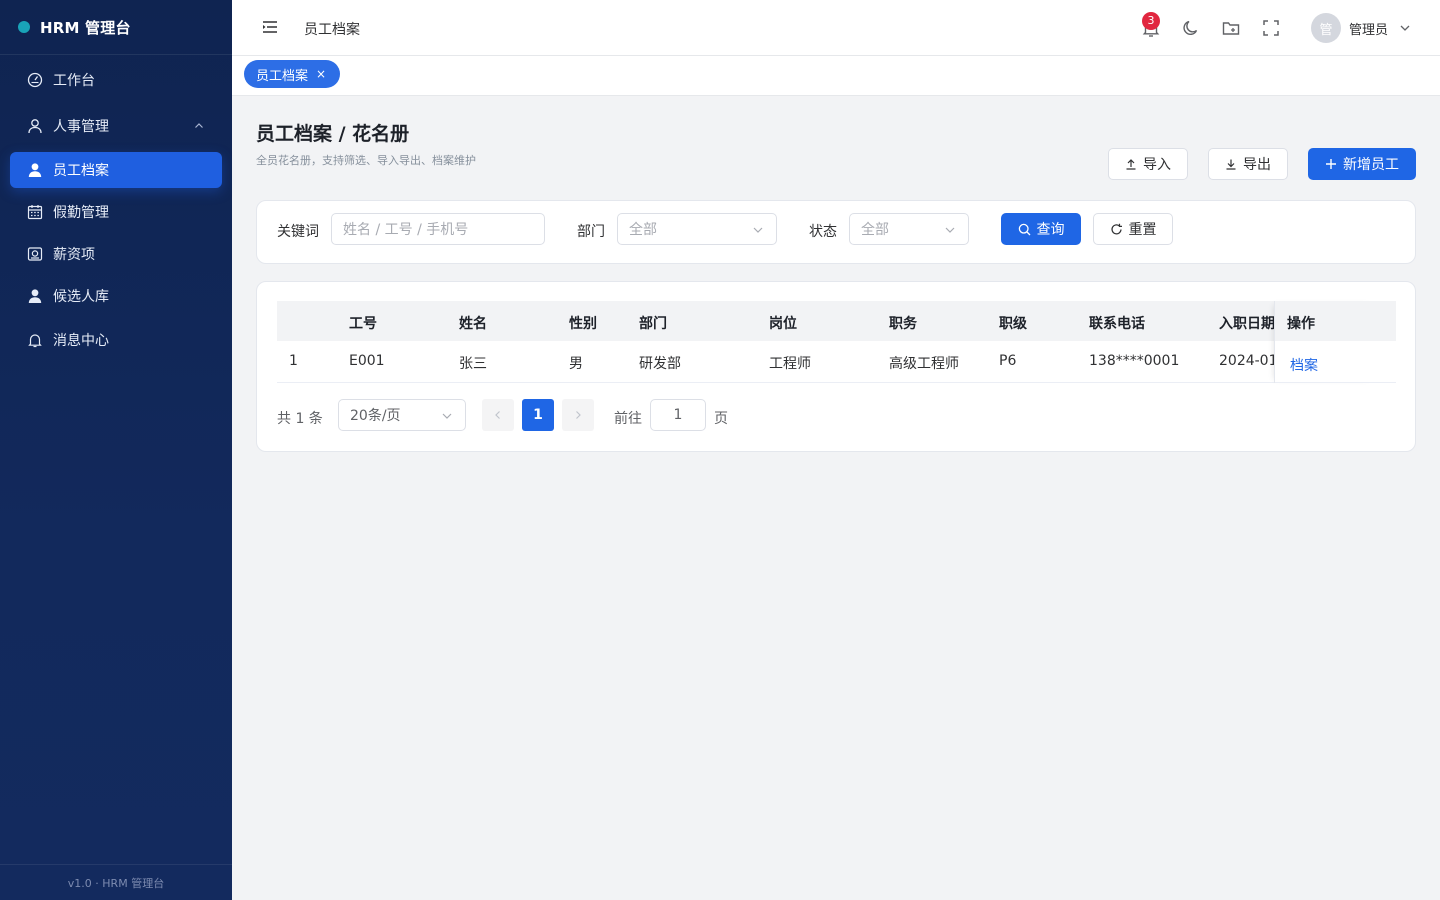 This screenshot has height=900, width=1440. Describe the element at coordinates (1271, 28) in the screenshot. I see `fullscreen-icon` at that location.